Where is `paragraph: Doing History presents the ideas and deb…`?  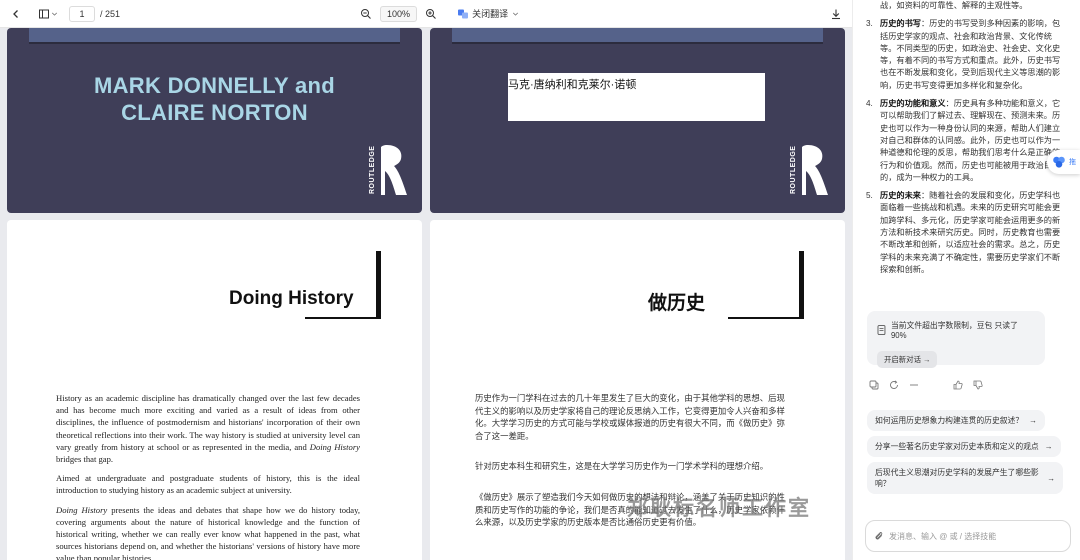
paragraph: Doing History presents the ideas and deb… is located at coordinates (208, 532).